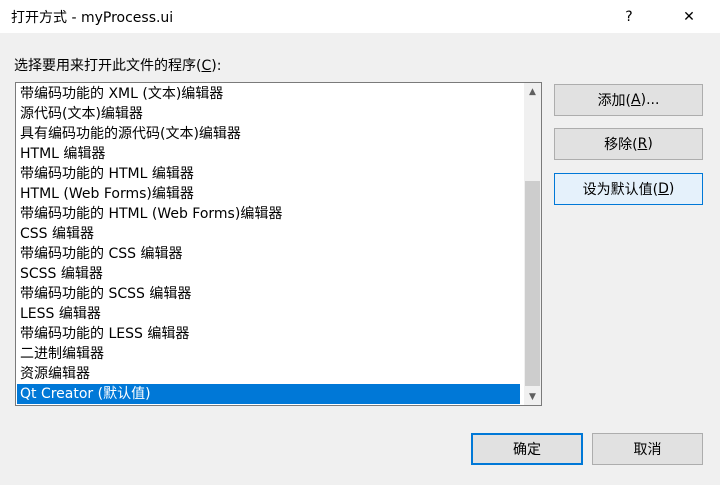  Describe the element at coordinates (532, 91) in the screenshot. I see `chevron-up-icon: ▲` at that location.